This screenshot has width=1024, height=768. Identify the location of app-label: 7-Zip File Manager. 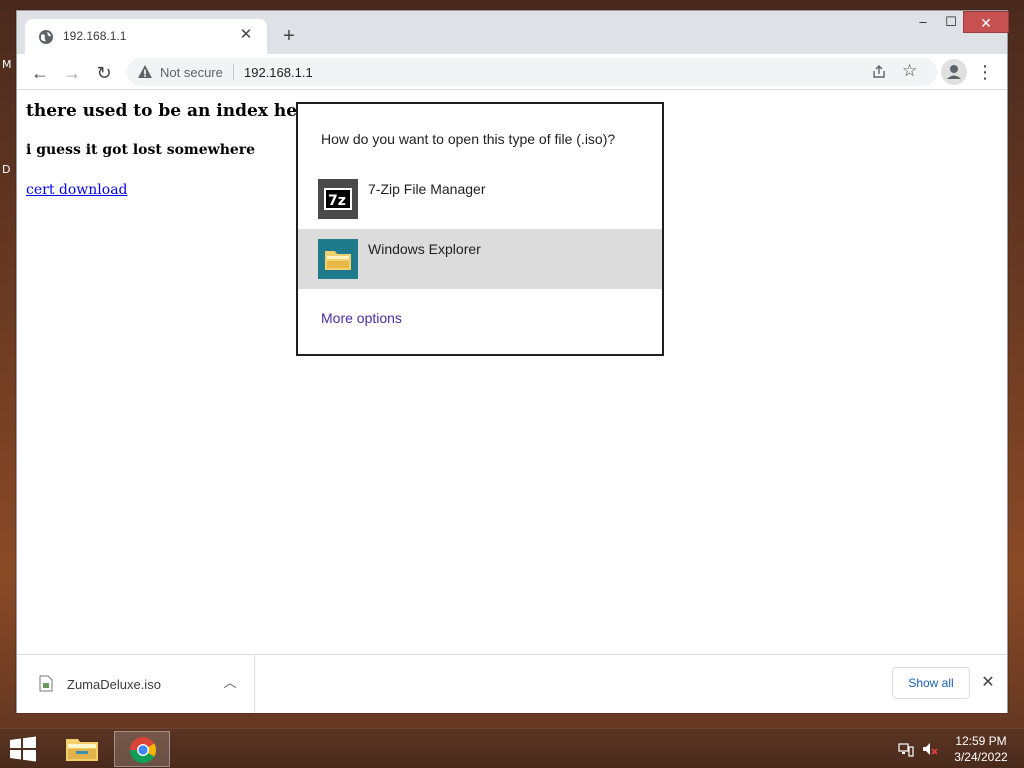
(427, 189).